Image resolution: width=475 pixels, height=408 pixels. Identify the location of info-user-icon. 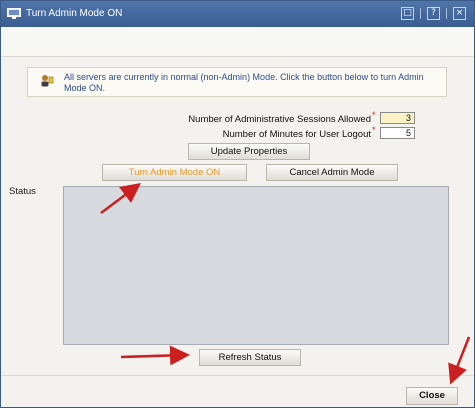
(47, 81).